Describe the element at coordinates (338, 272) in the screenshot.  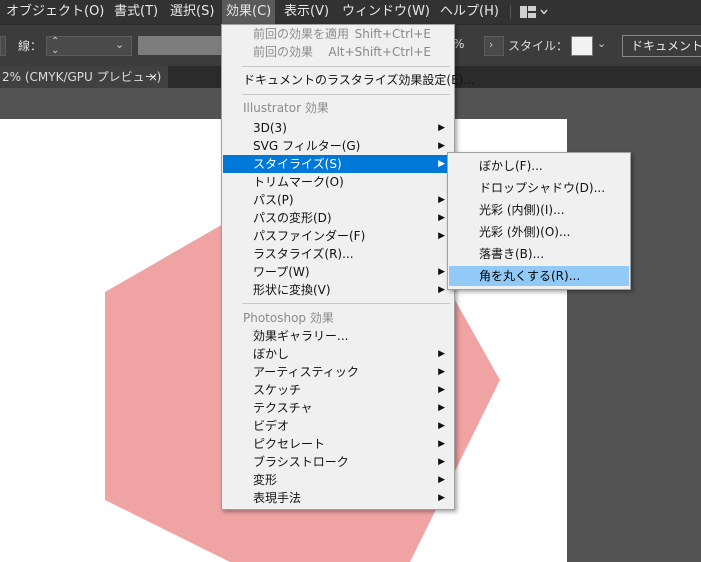
I see `menu-item-warp: ワープ(W) ▶` at that location.